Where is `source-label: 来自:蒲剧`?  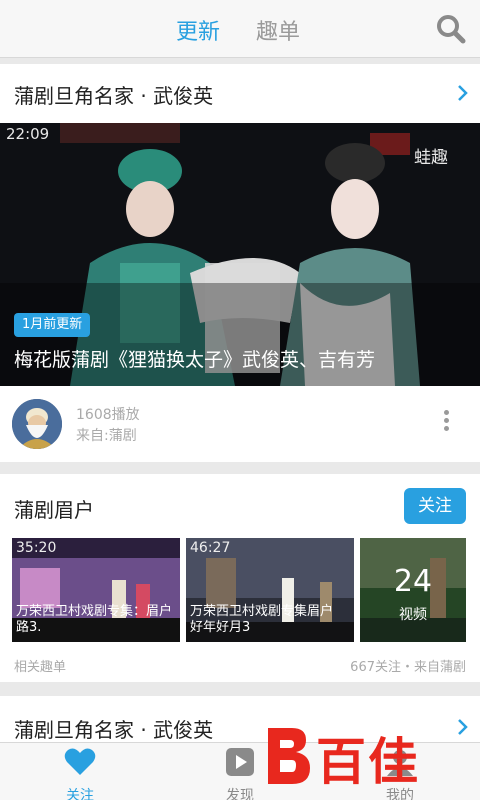 source-label: 来自:蒲剧 is located at coordinates (106, 435).